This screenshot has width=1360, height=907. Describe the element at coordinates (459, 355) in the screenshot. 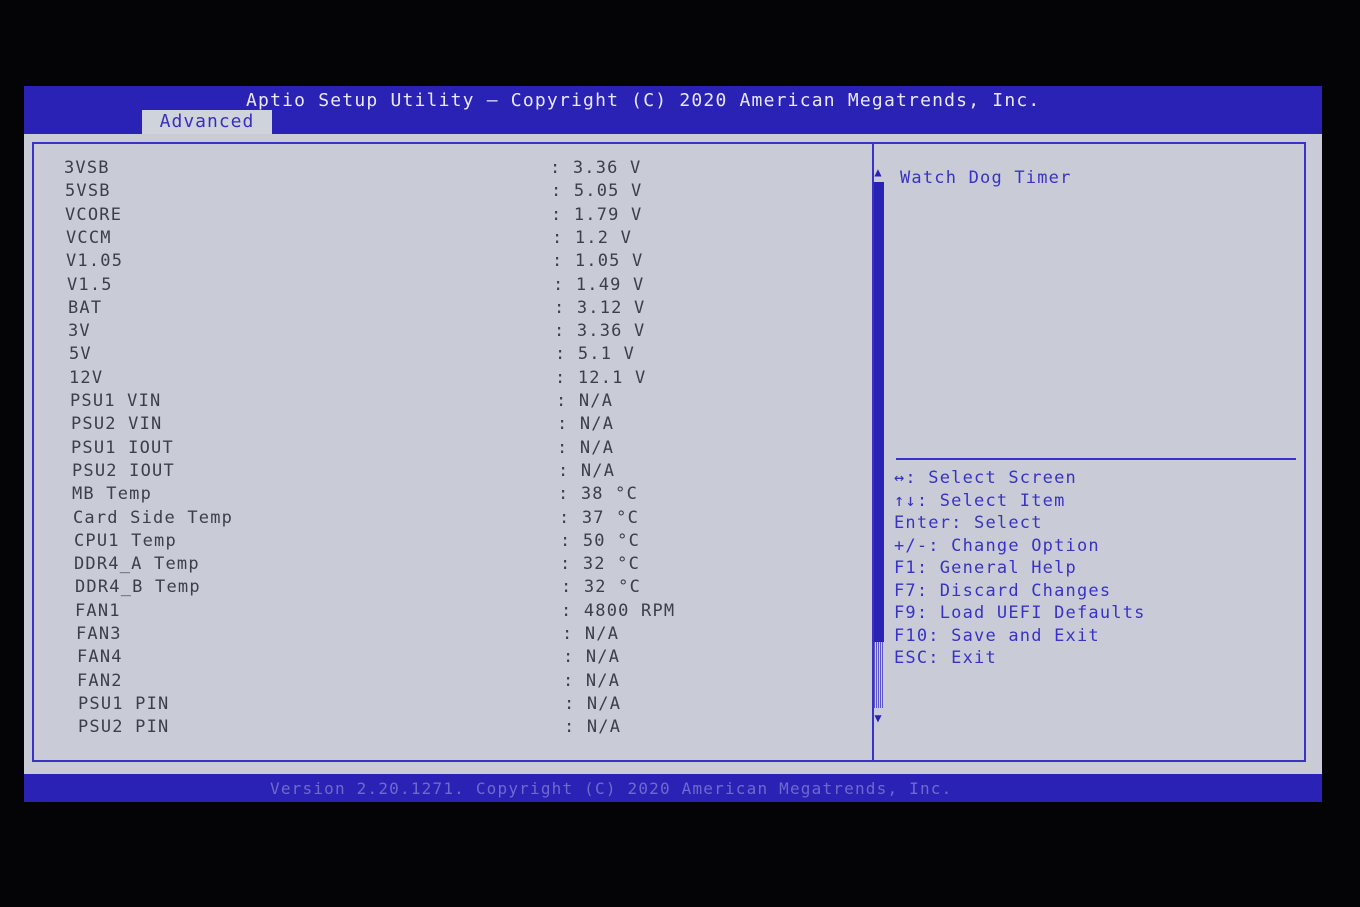

I see `sensor-row: 5V : 5.1 V` at that location.